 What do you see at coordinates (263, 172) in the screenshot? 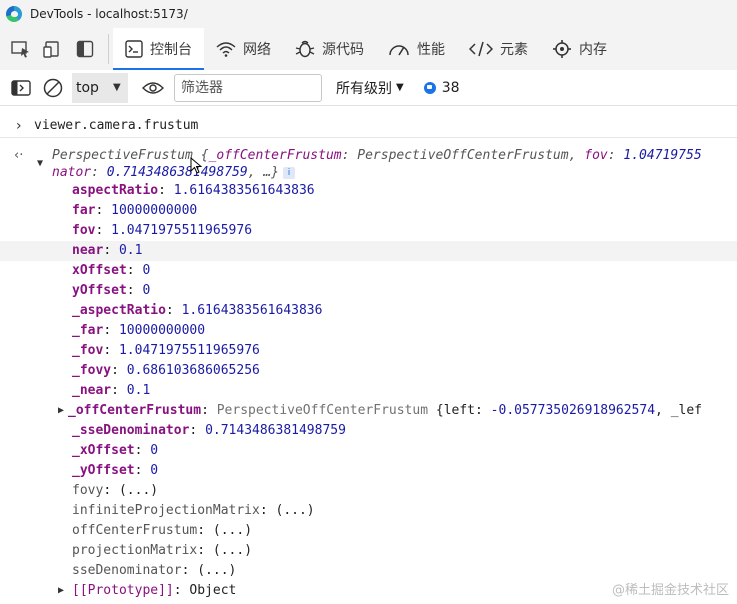
I see `summary-tail: , …}` at bounding box center [263, 172].